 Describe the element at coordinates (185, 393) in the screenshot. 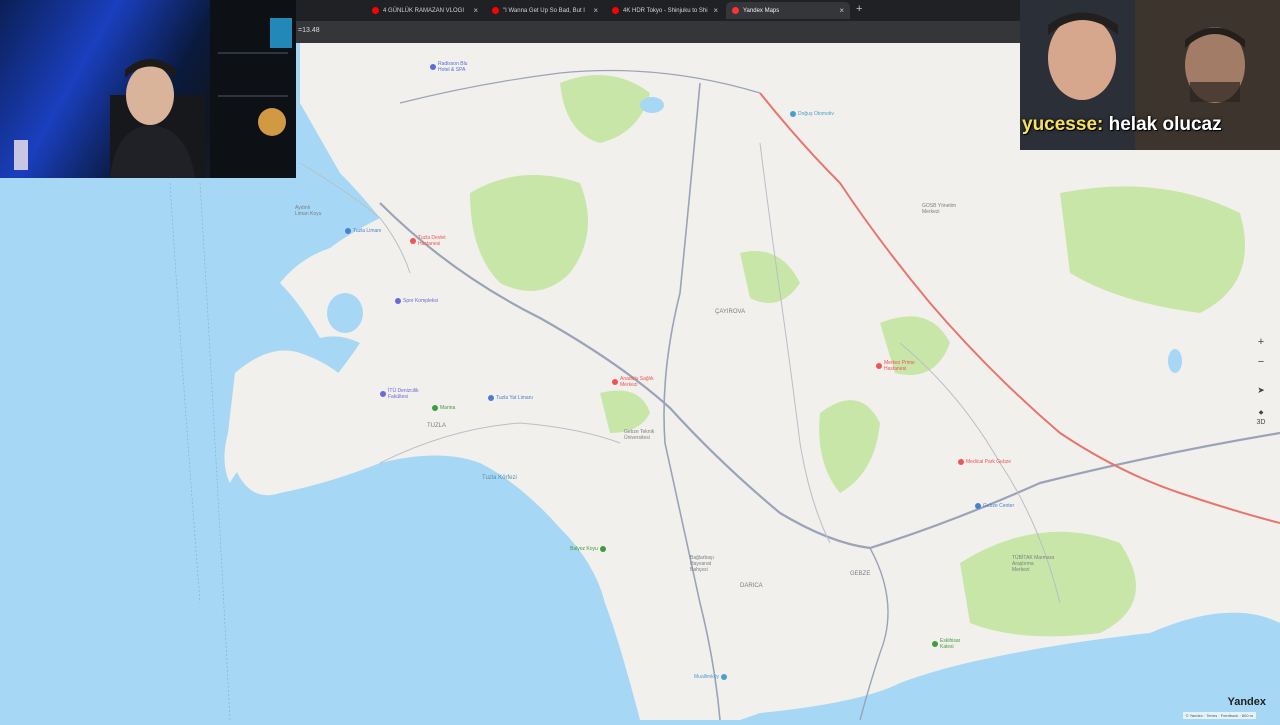

I see `road-sea` at that location.